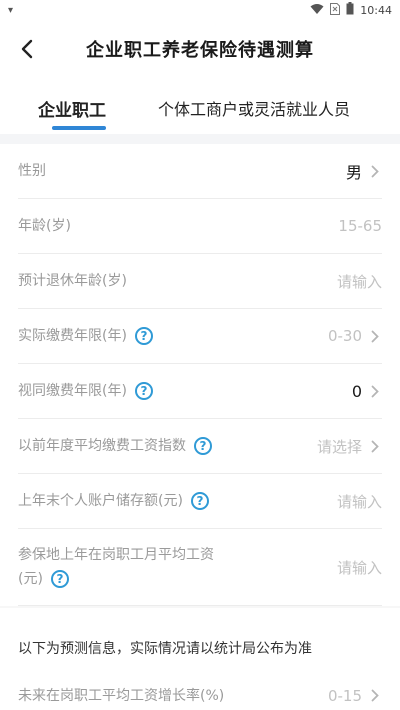 This screenshot has height=710, width=400. I want to click on wage-index-row: 以前年度平均缴费工资指数 ? 请选择, so click(200, 446).